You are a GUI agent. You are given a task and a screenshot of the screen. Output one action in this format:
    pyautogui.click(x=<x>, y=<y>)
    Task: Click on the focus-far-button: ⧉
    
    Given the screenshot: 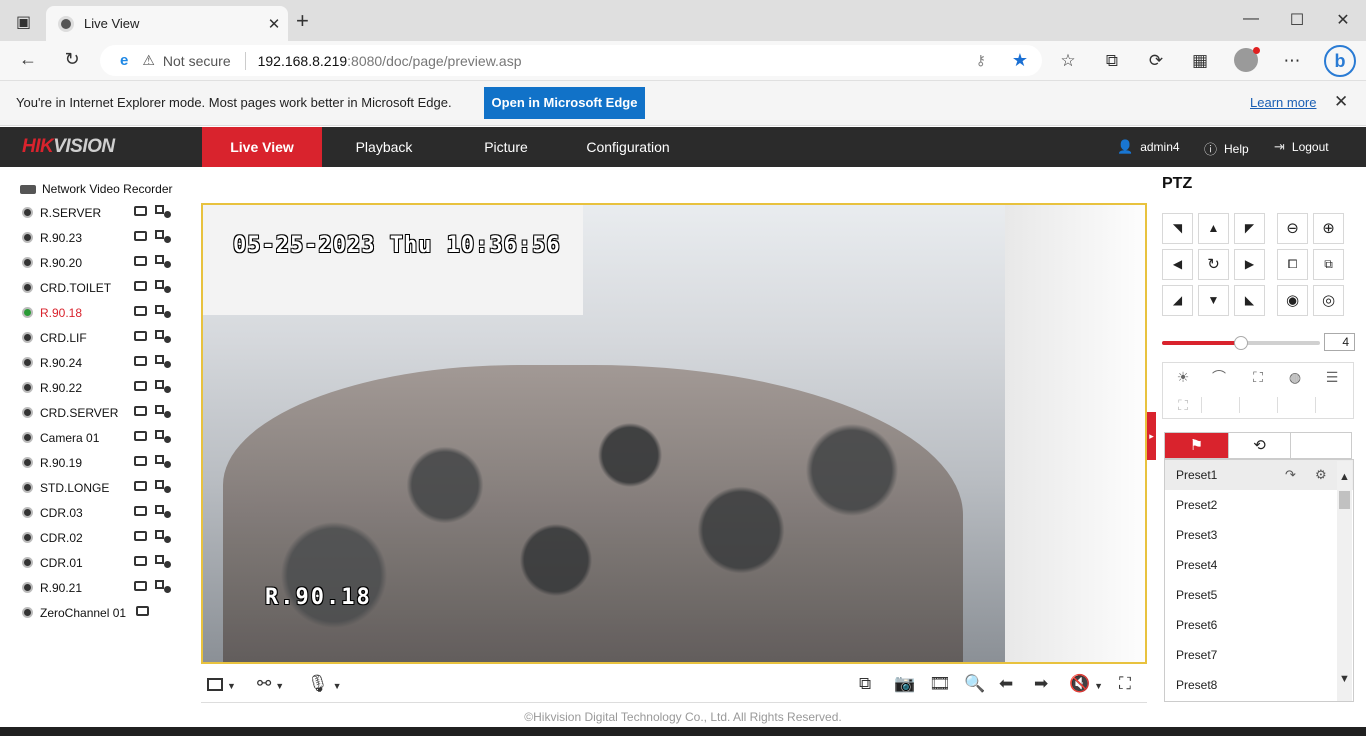 What is the action you would take?
    pyautogui.click(x=1328, y=264)
    